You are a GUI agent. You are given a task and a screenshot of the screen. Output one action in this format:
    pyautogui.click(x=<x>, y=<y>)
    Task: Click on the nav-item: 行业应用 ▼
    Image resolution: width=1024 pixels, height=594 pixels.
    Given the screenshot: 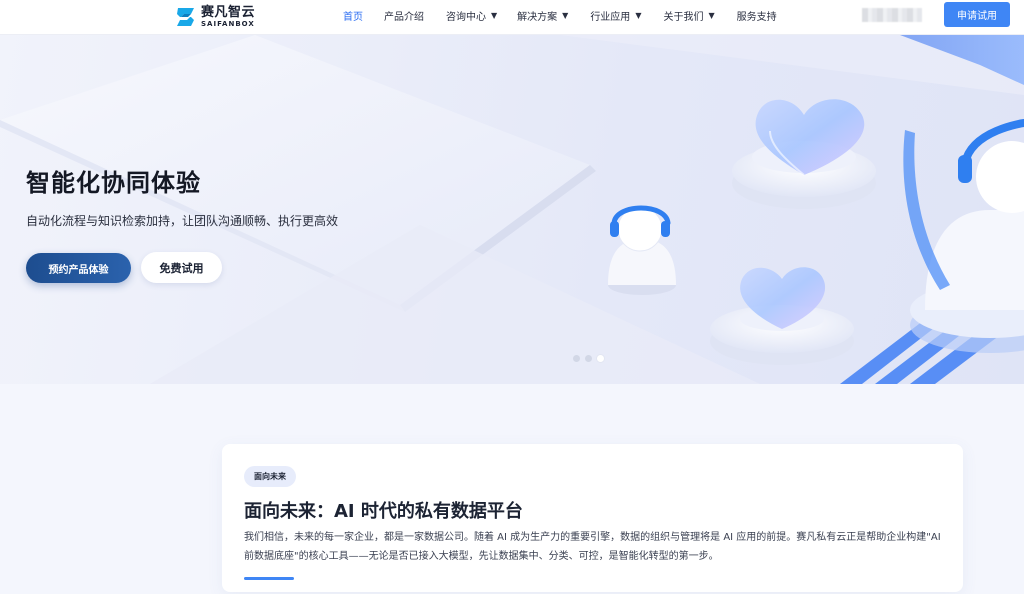 What is the action you would take?
    pyautogui.click(x=615, y=15)
    